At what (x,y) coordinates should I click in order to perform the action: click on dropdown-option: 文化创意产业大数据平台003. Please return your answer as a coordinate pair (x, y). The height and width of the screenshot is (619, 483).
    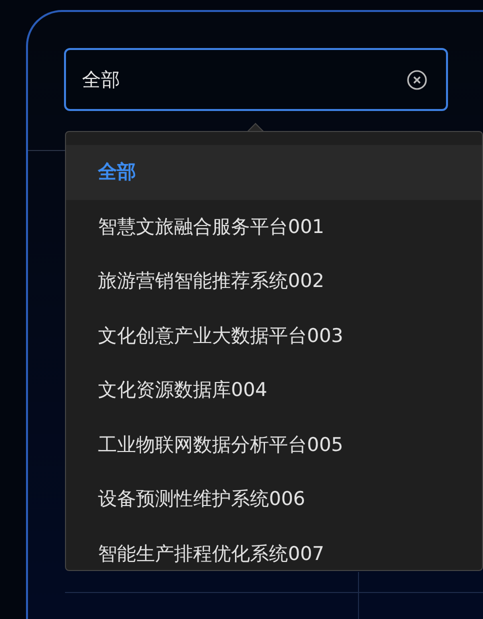
    Looking at the image, I should click on (274, 335).